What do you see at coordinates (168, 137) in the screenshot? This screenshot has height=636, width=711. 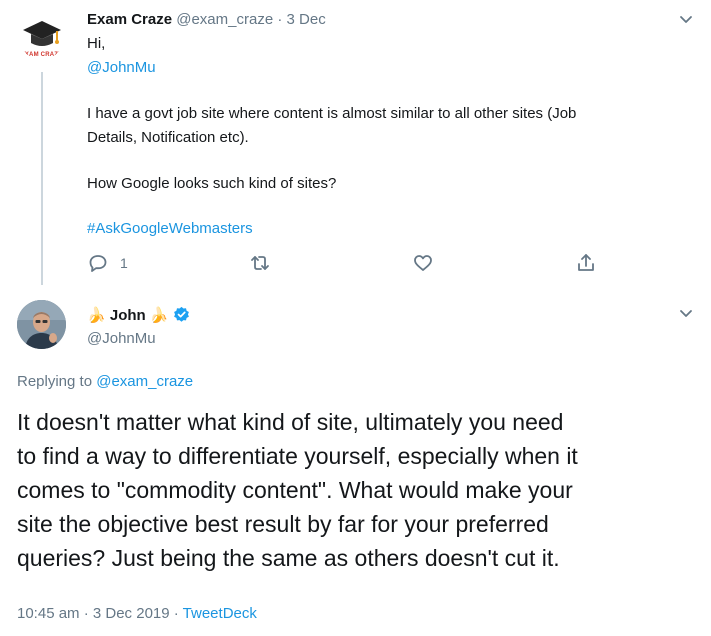 I see `body-line: Details, Notification etc).` at bounding box center [168, 137].